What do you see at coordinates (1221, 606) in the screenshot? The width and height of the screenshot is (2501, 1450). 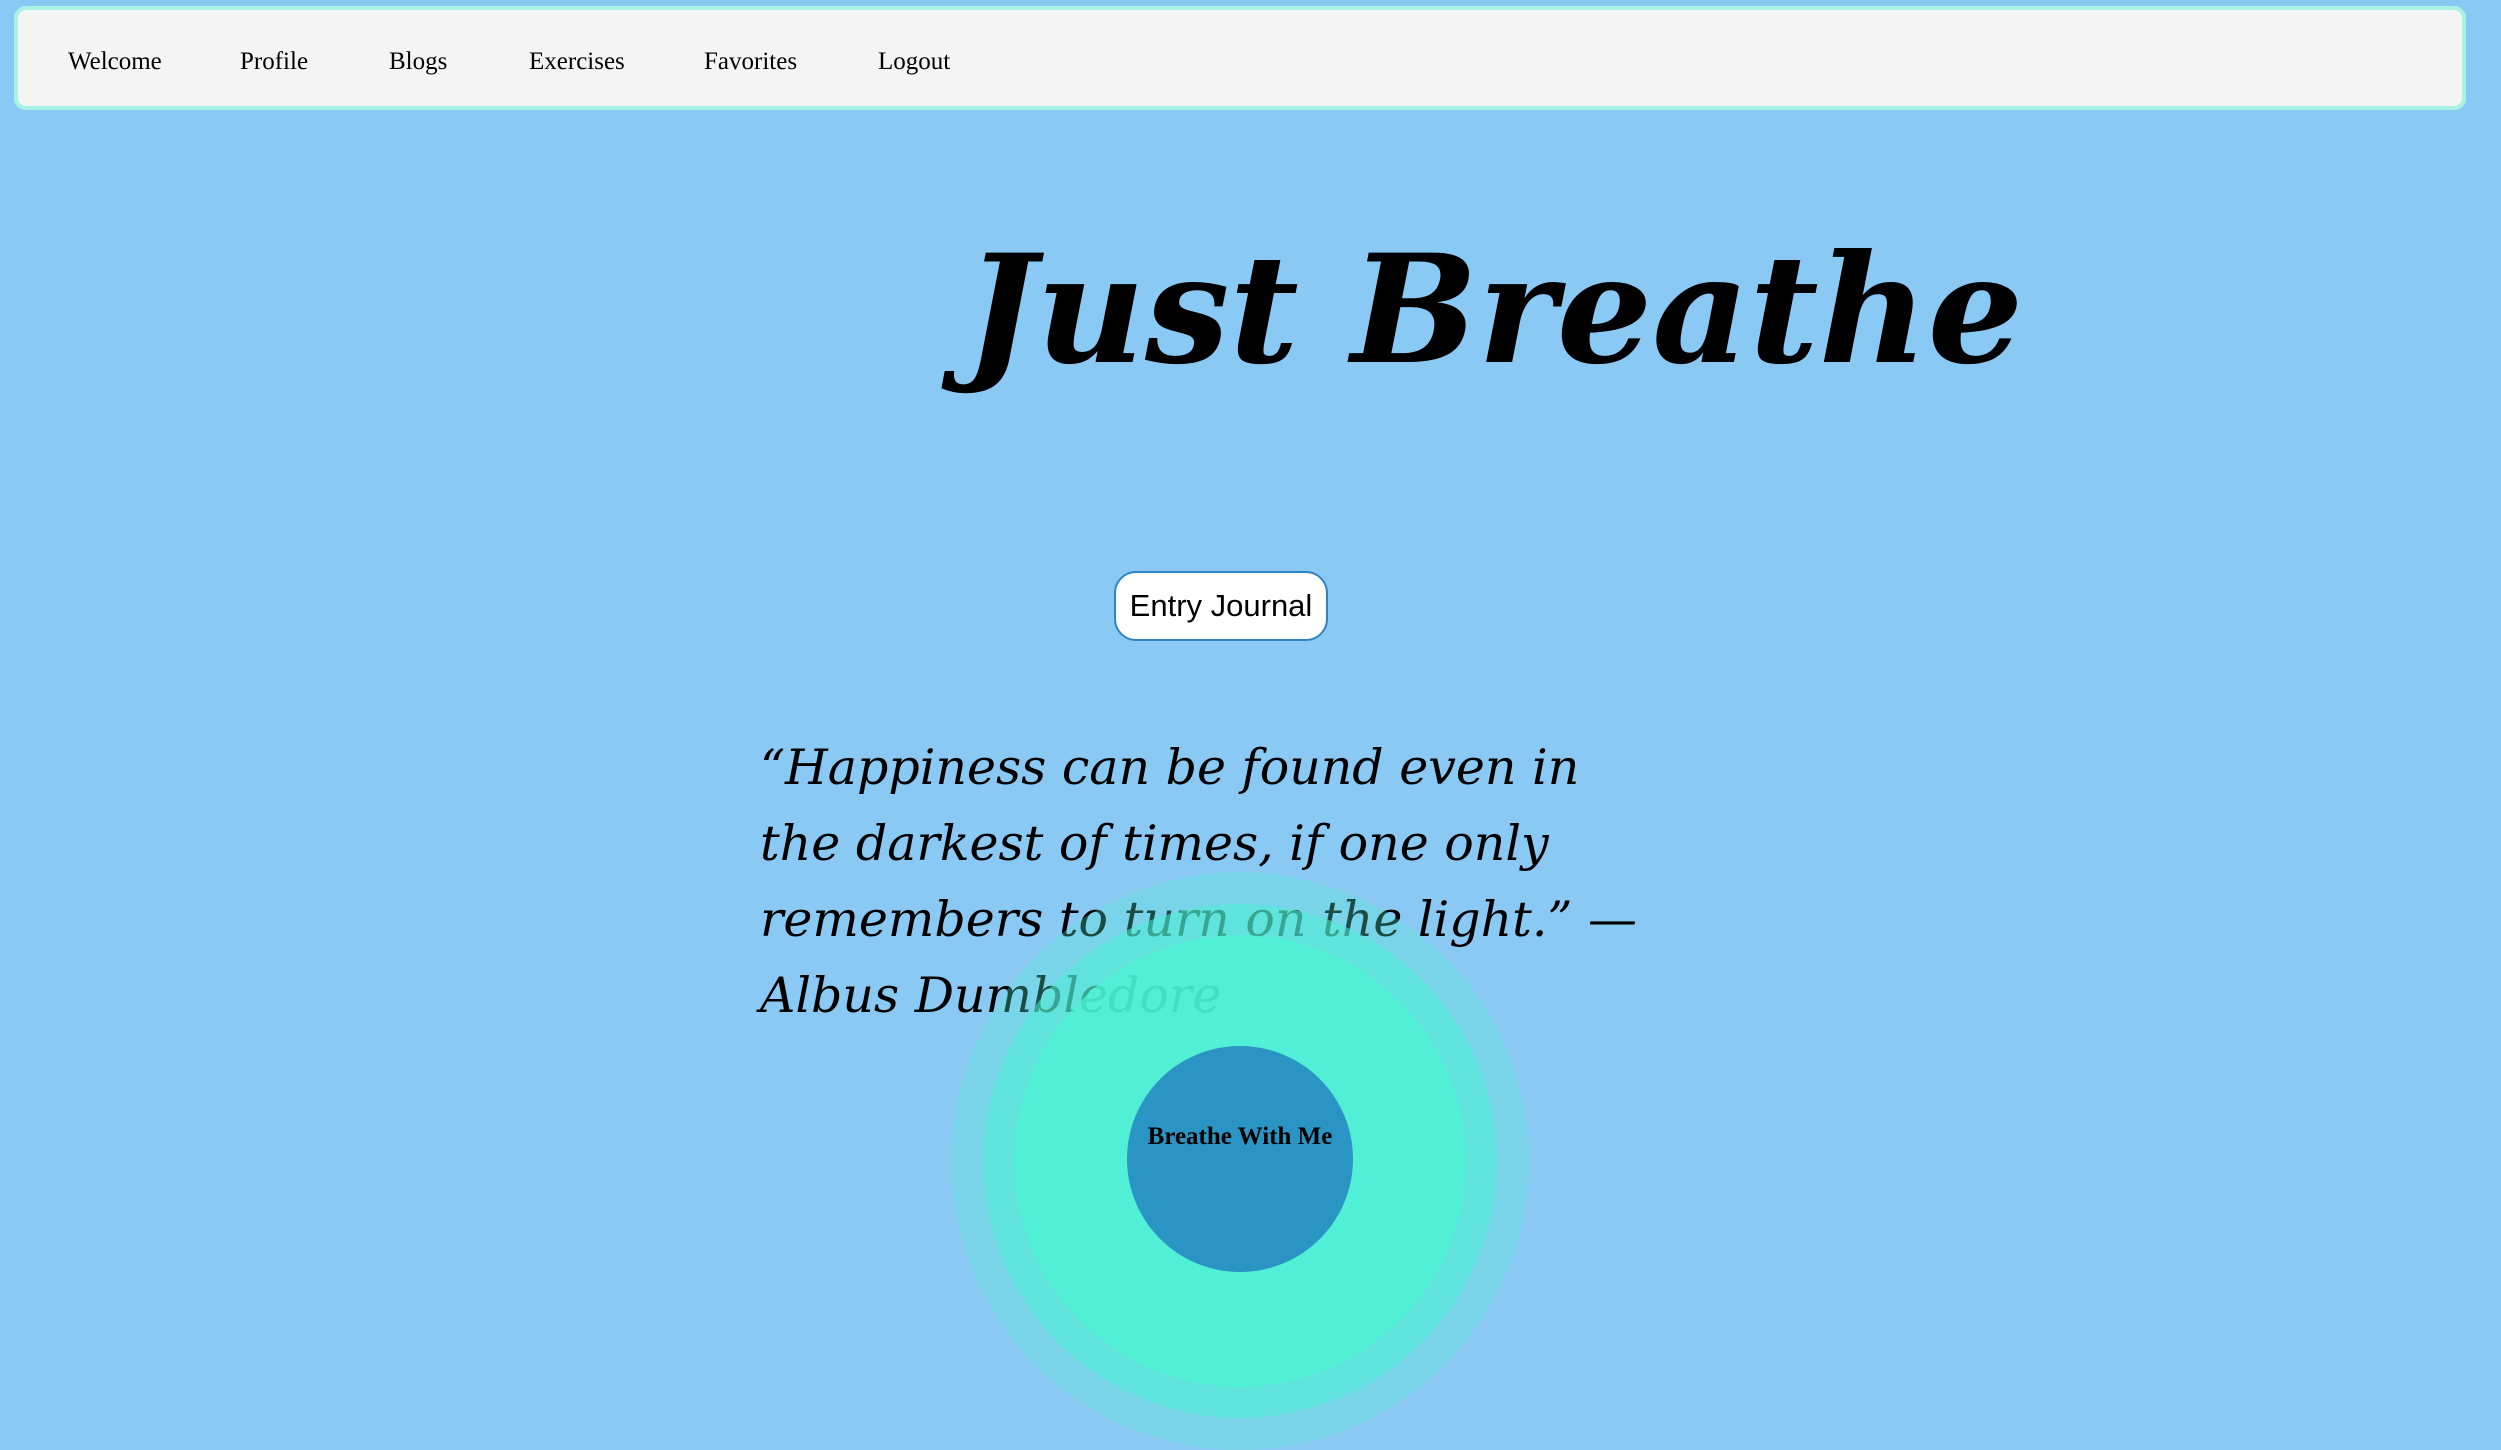 I see `entry-journal-button: Entry Journal` at bounding box center [1221, 606].